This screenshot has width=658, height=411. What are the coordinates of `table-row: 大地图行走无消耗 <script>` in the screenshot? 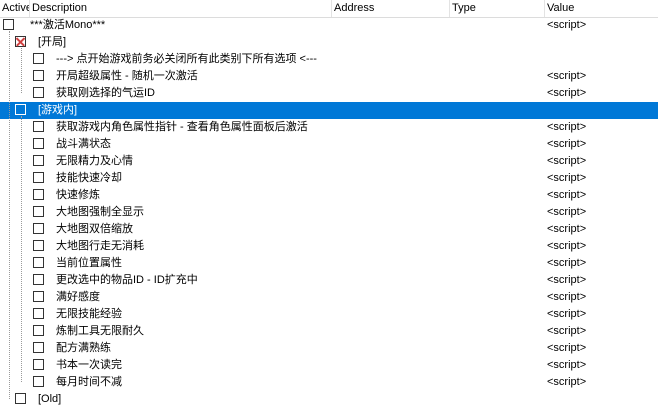 It's located at (329, 246).